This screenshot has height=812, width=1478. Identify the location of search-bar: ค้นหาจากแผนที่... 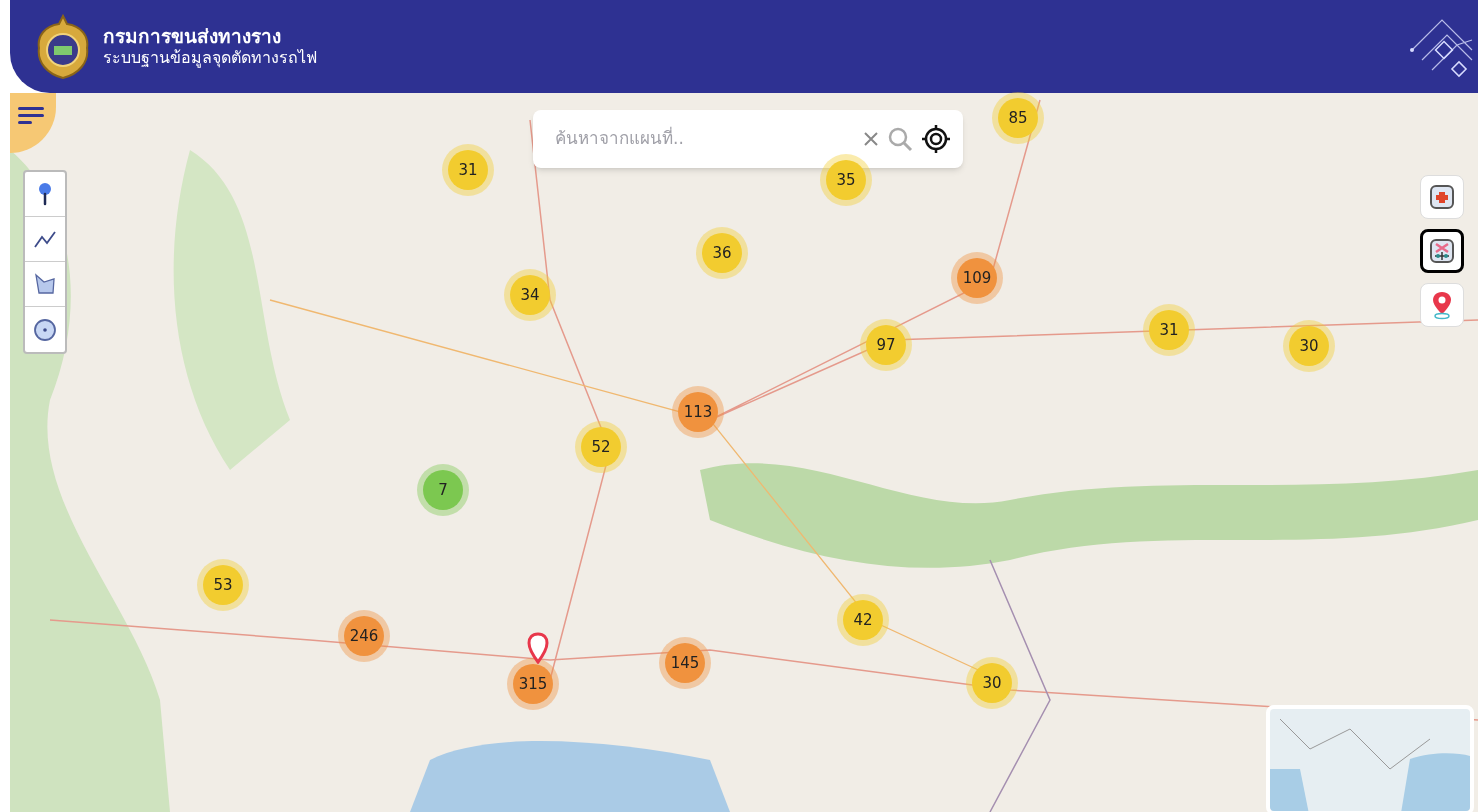
(748, 139).